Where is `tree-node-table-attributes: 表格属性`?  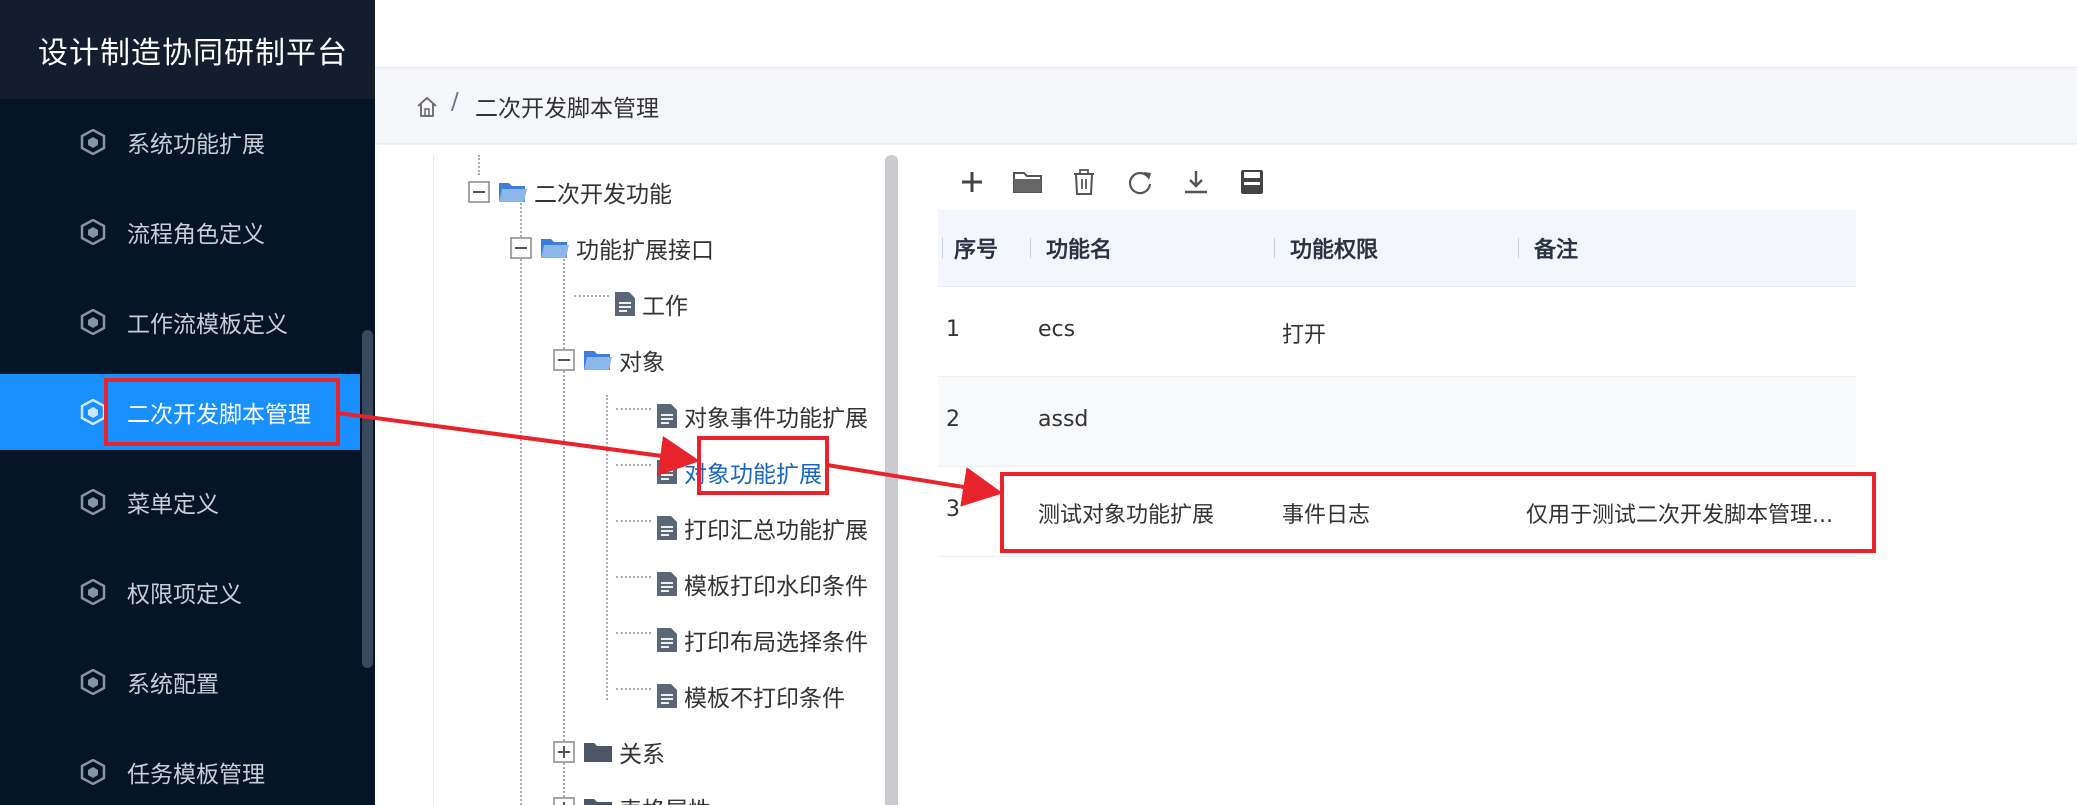 tree-node-table-attributes: 表格属性 is located at coordinates (632, 796).